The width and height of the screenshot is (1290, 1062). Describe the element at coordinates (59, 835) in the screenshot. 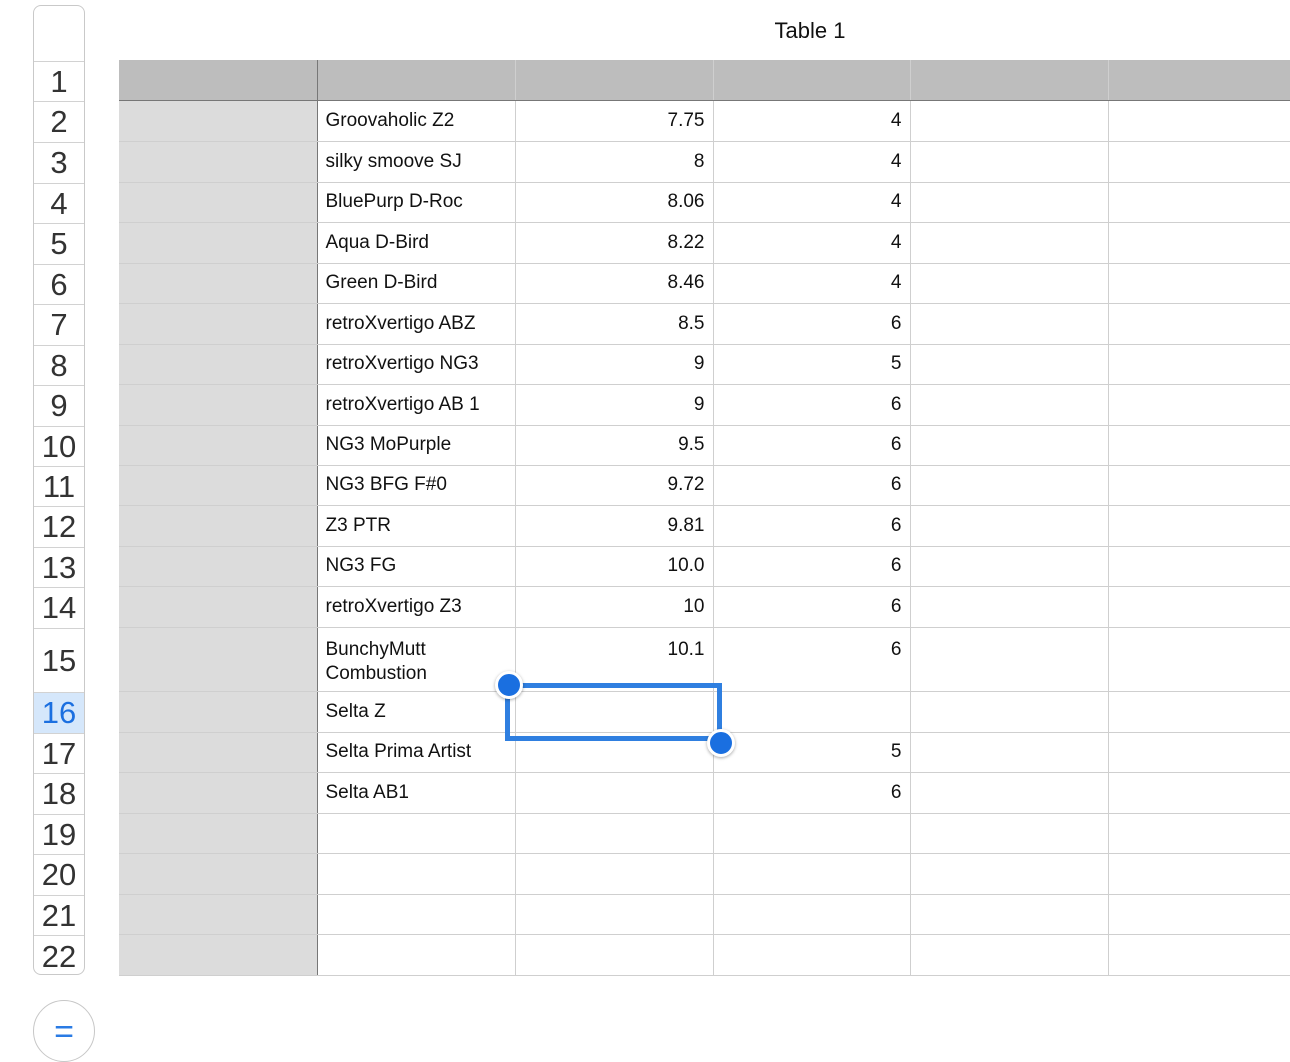

I see `row-number: 19` at that location.